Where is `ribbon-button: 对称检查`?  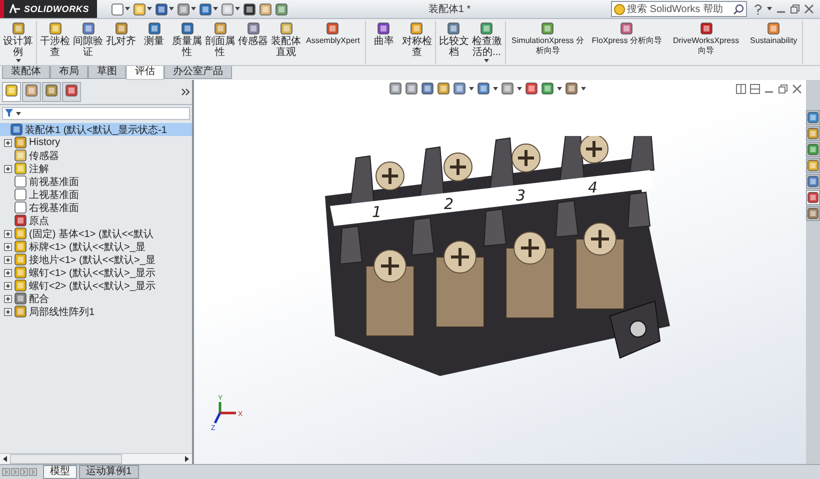
ribbon-button: 对称检查 is located at coordinates (416, 42).